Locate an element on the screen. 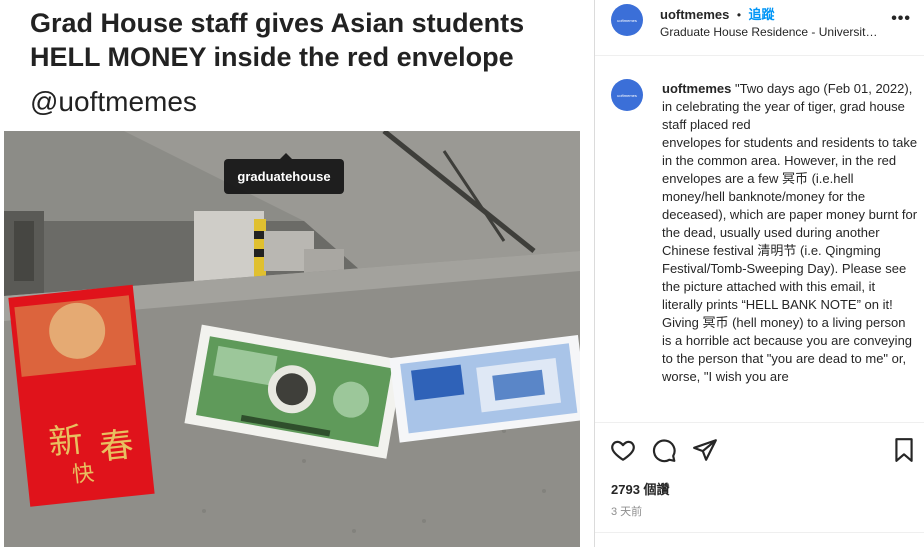 The width and height of the screenshot is (924, 547). caption-avatar: uoftmemes is located at coordinates (627, 95).